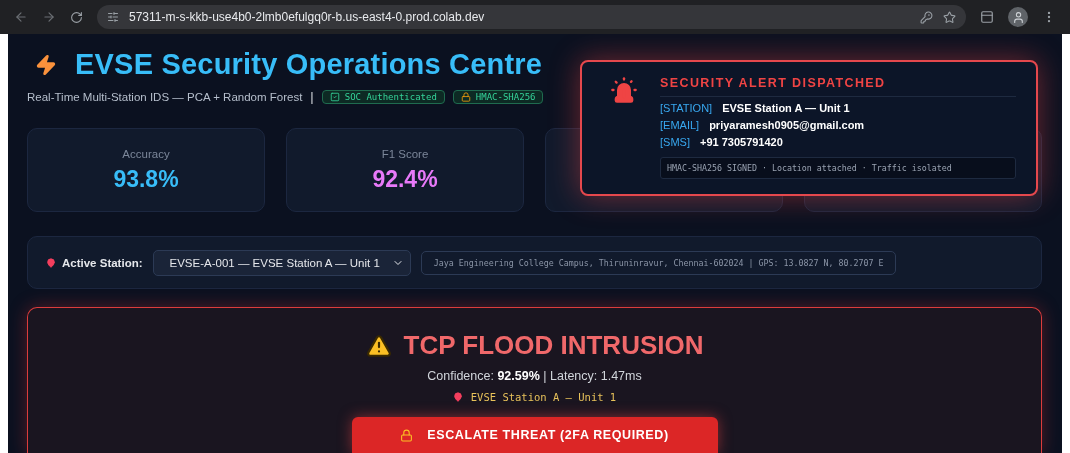 The image size is (1070, 453). Describe the element at coordinates (307, 17) in the screenshot. I see `url-text: 57311-m-s-kkb-use4b0-2lmb0efulgq0r-b.us-east4-0.prod.colab.dev` at that location.